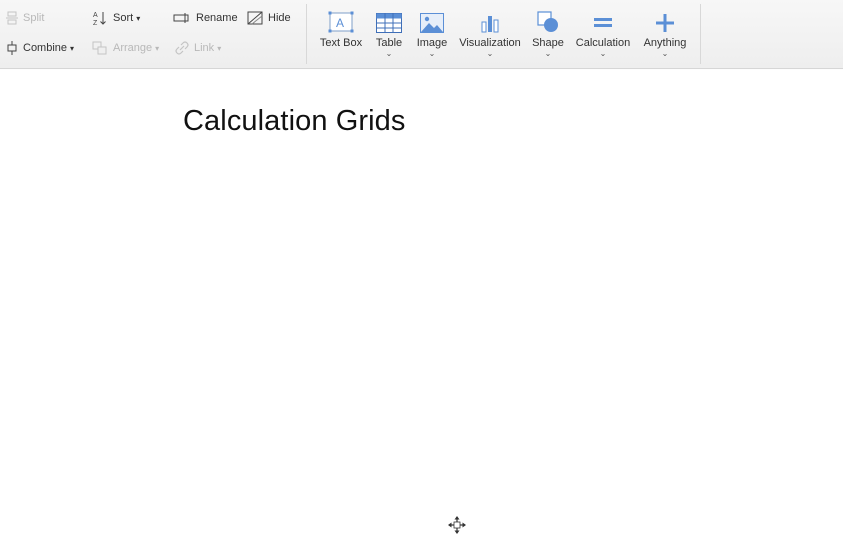 This screenshot has width=843, height=540. What do you see at coordinates (389, 33) in the screenshot?
I see `insert-table-button: Table ⌄` at bounding box center [389, 33].